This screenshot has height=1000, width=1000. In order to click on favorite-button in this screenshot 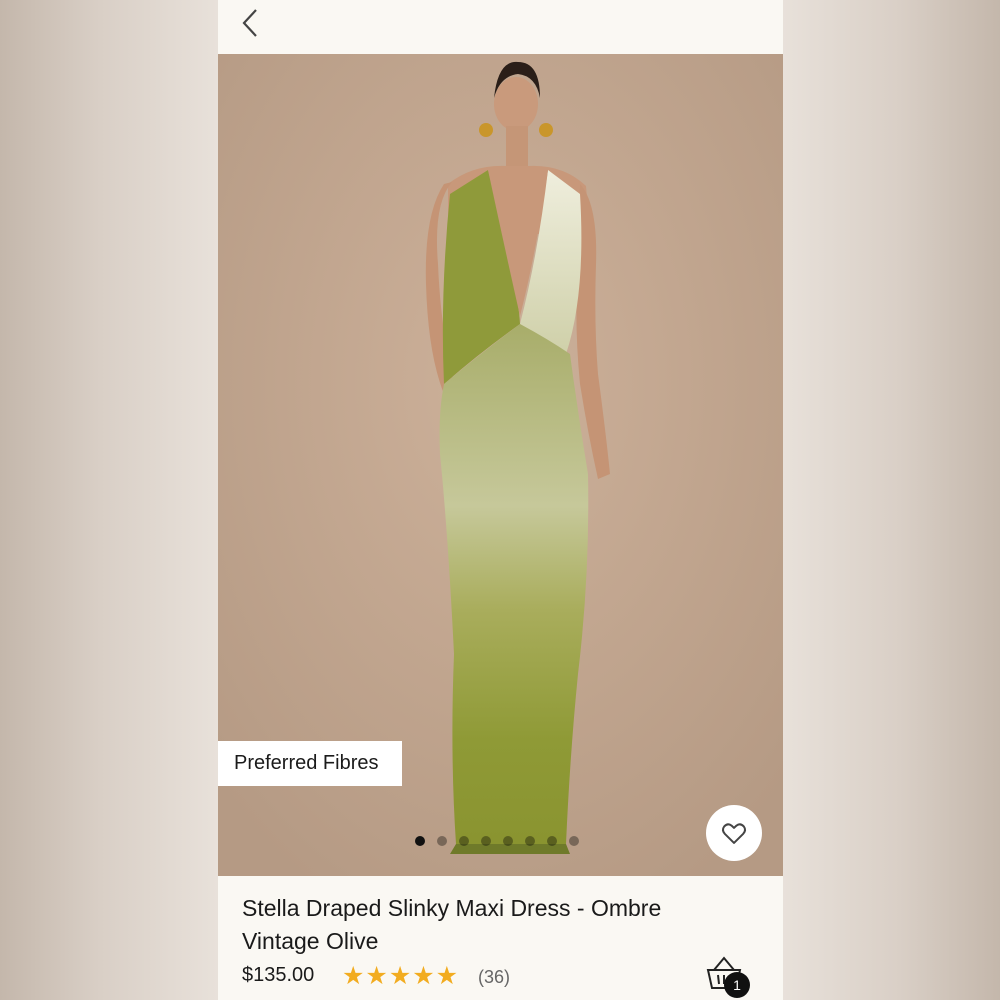, I will do `click(734, 833)`.